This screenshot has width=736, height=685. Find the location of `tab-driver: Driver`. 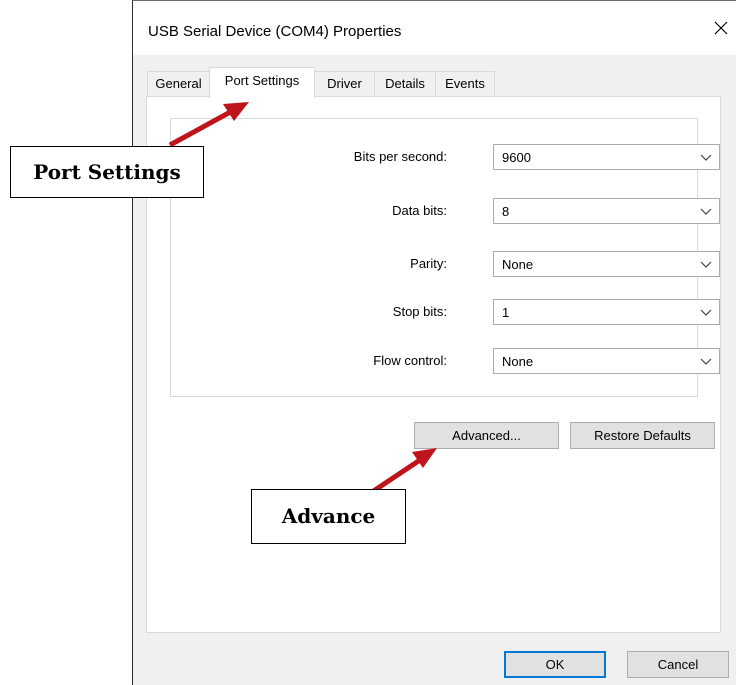

tab-driver: Driver is located at coordinates (344, 83).